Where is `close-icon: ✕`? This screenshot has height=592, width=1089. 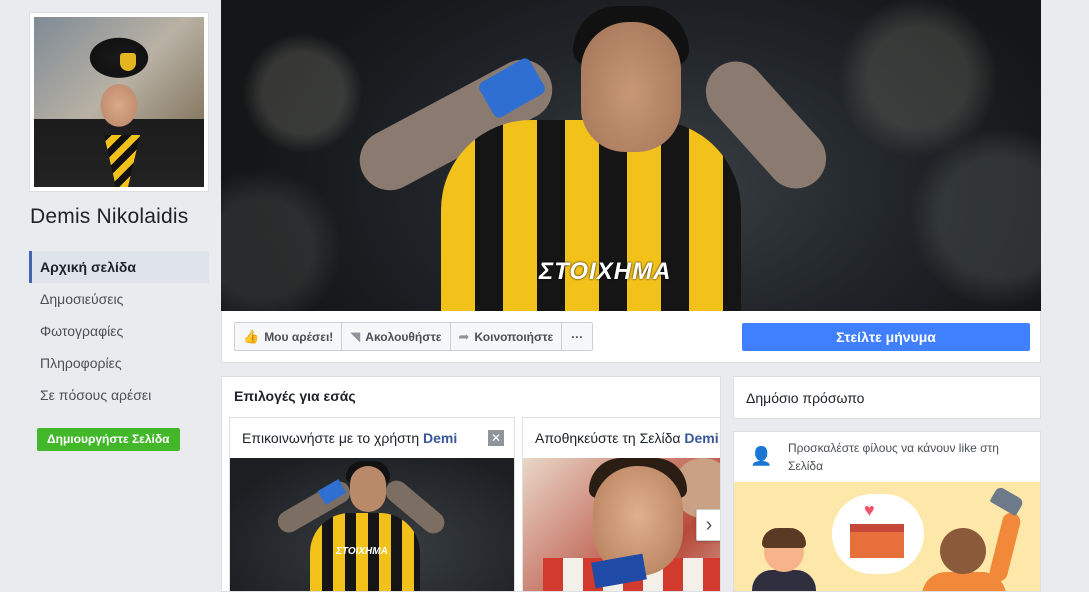
close-icon: ✕ is located at coordinates (496, 438).